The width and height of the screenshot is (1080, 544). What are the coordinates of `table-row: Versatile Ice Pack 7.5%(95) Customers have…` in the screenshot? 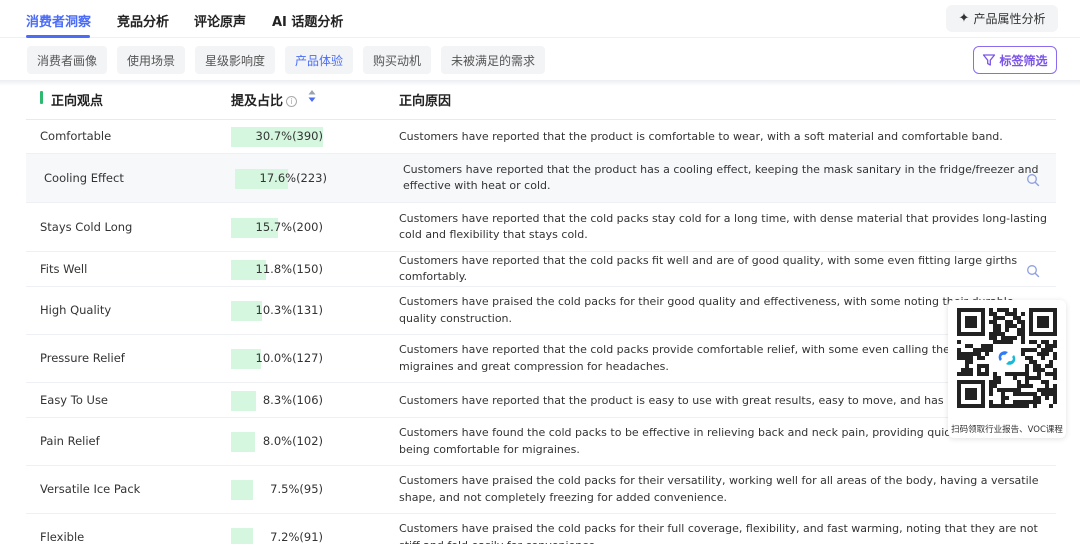 It's located at (541, 490).